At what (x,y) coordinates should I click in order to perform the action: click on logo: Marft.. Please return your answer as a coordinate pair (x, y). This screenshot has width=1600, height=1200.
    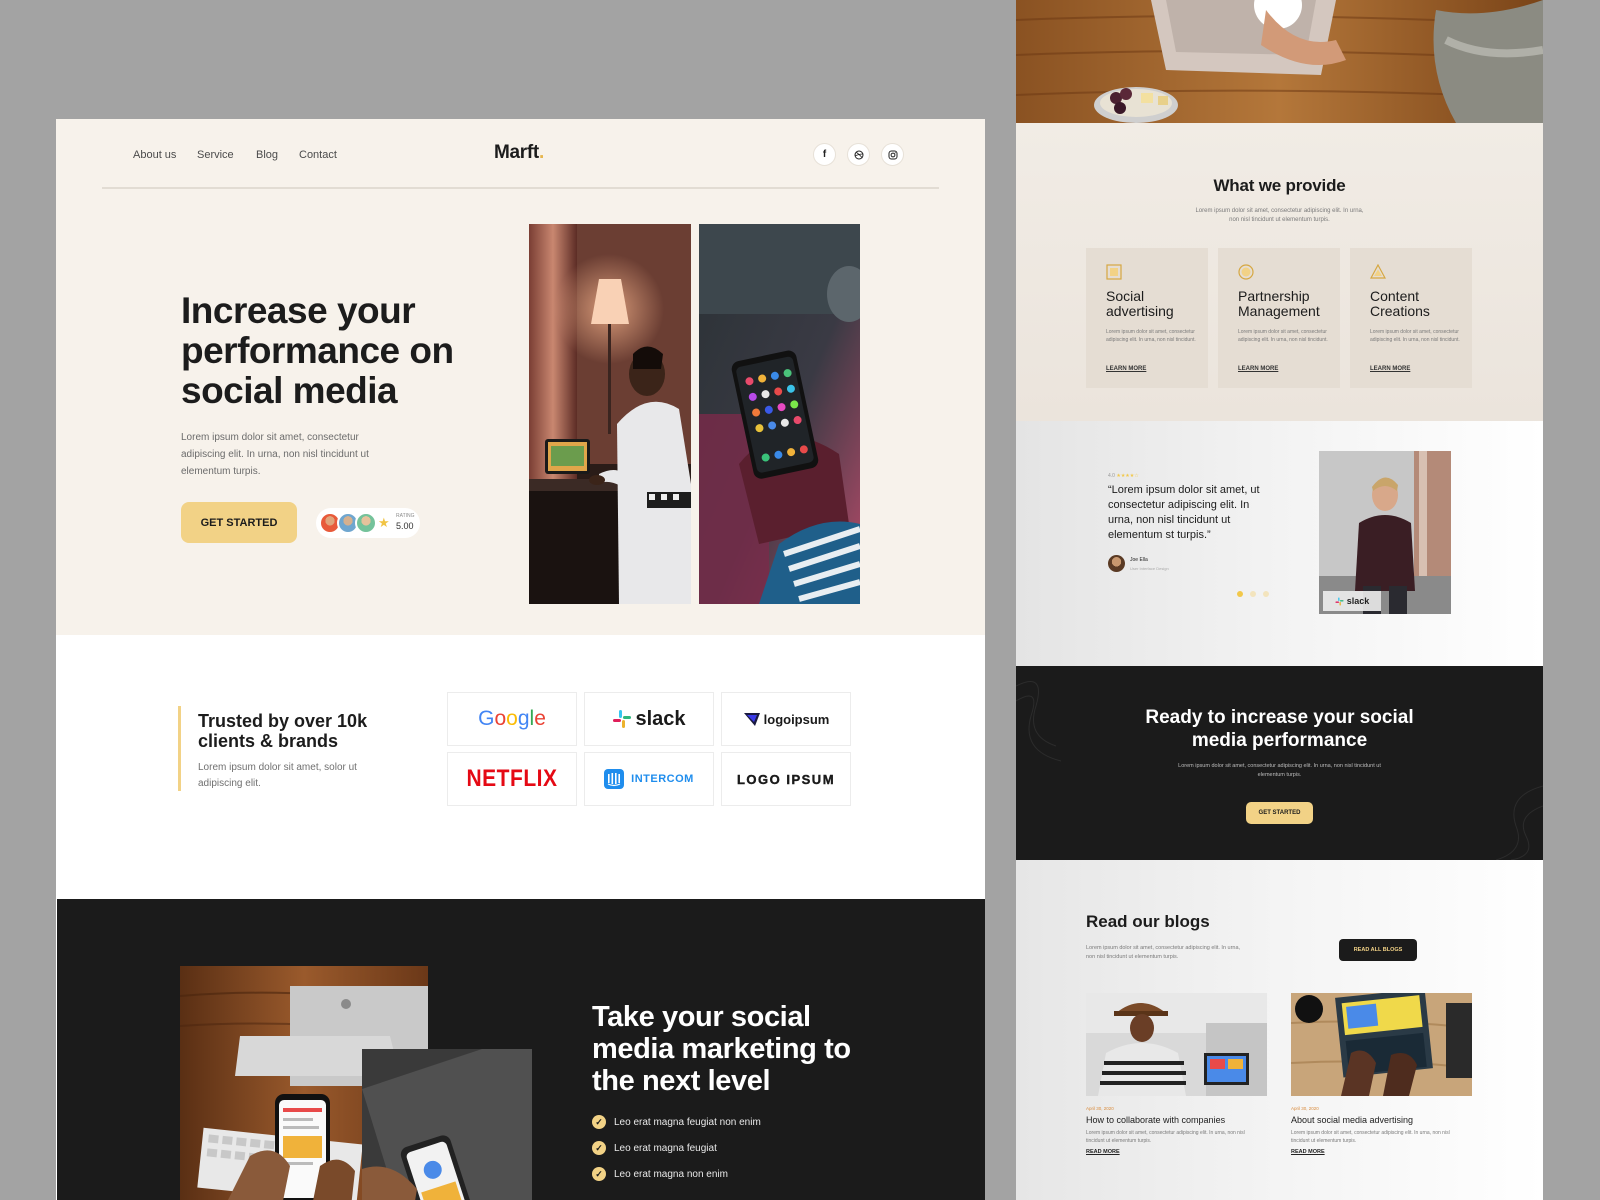
    Looking at the image, I should click on (519, 153).